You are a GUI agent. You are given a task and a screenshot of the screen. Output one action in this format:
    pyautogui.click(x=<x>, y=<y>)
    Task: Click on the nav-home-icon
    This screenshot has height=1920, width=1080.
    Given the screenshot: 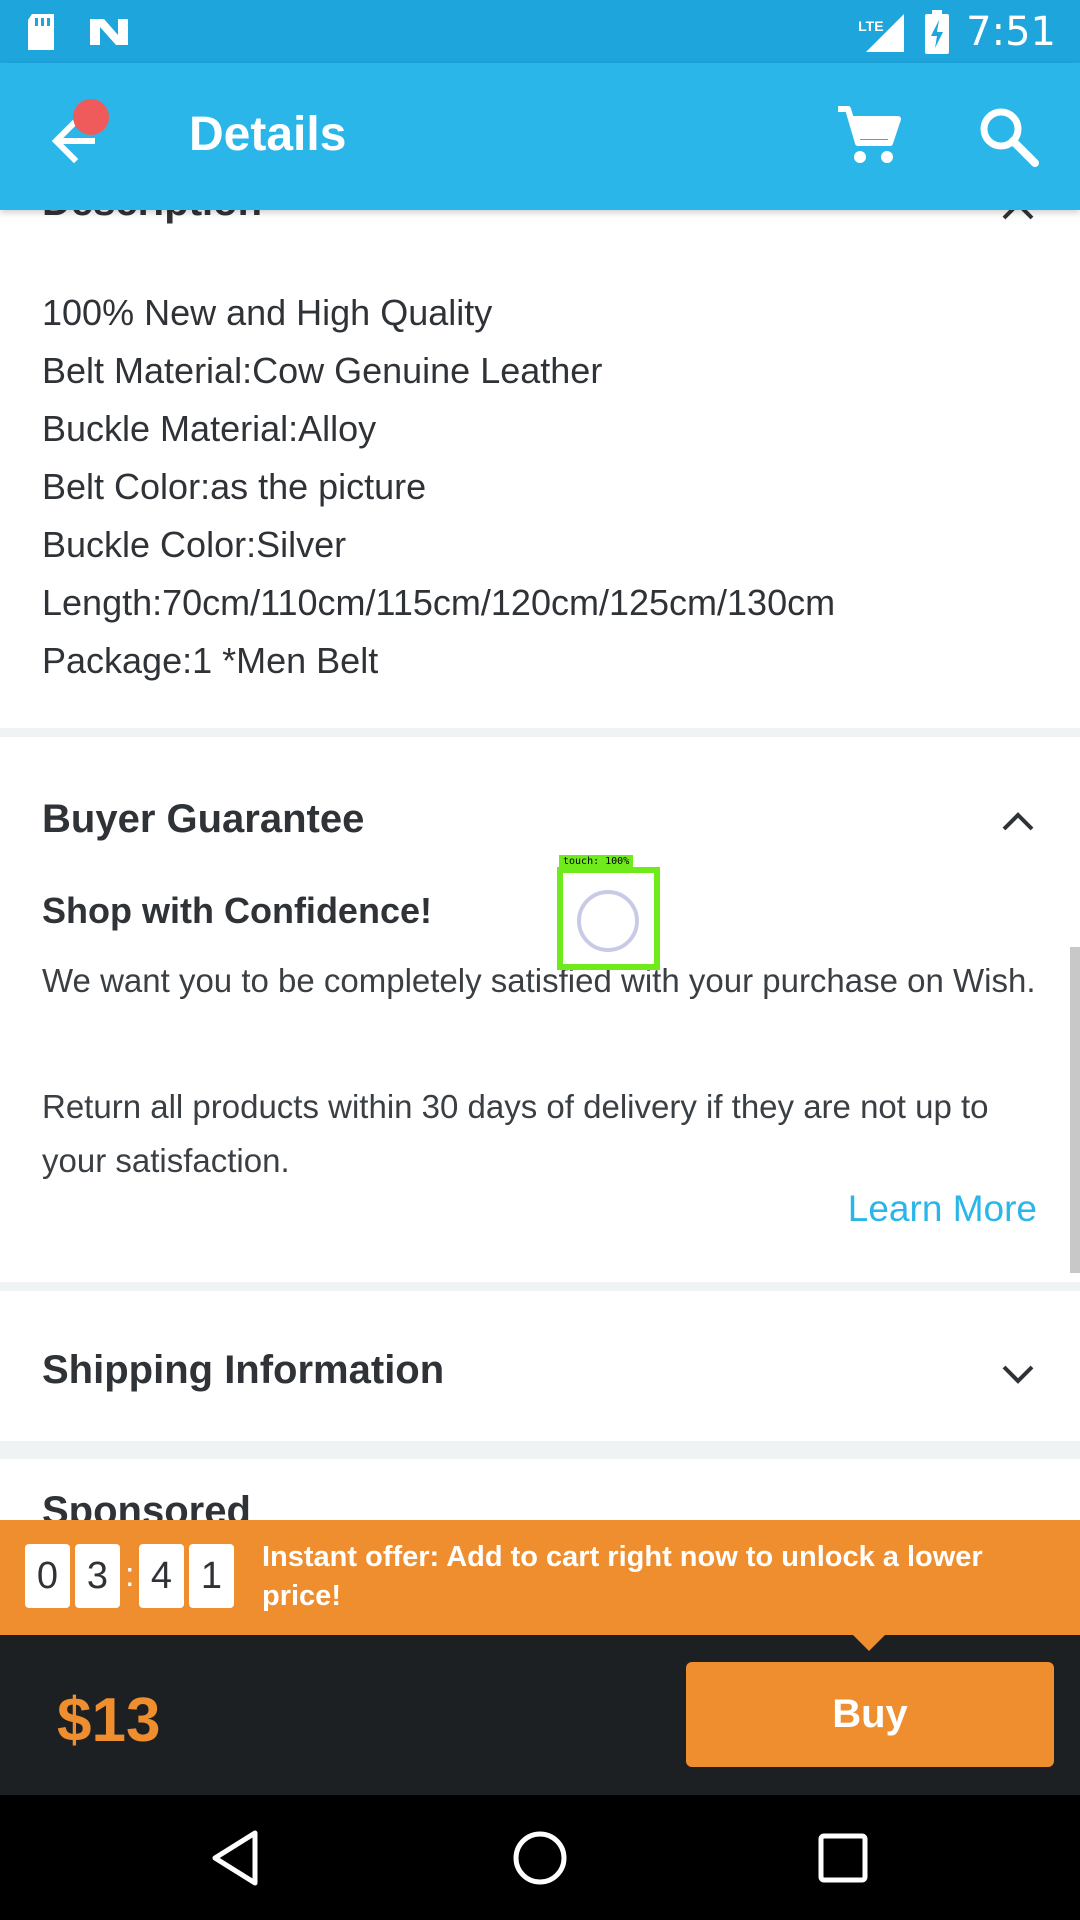 What is the action you would take?
    pyautogui.click(x=540, y=1858)
    